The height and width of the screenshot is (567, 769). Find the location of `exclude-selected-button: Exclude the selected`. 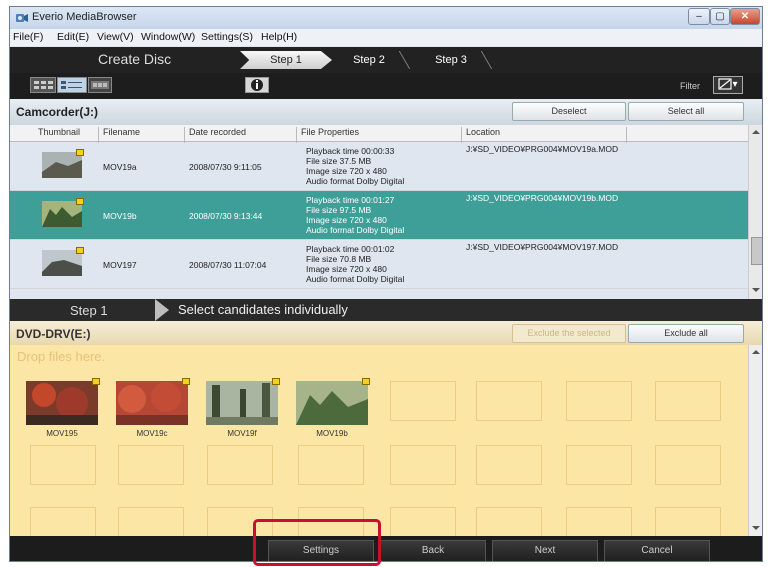

exclude-selected-button: Exclude the selected is located at coordinates (569, 333).